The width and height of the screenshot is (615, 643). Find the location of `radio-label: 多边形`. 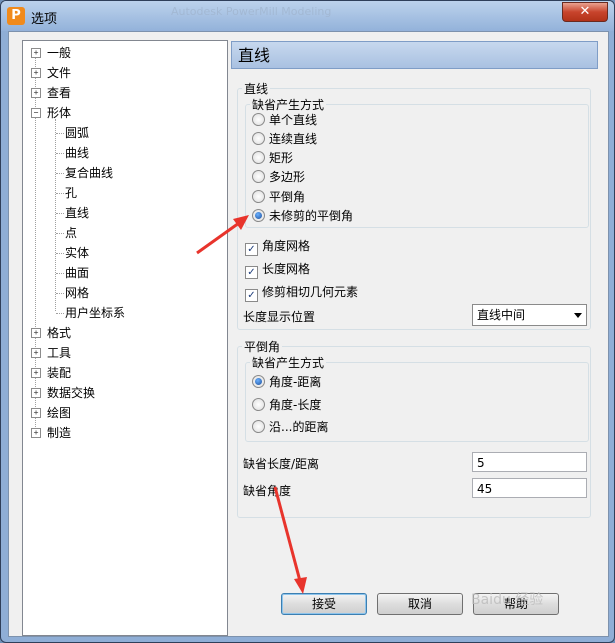

radio-label: 多边形 is located at coordinates (287, 177).